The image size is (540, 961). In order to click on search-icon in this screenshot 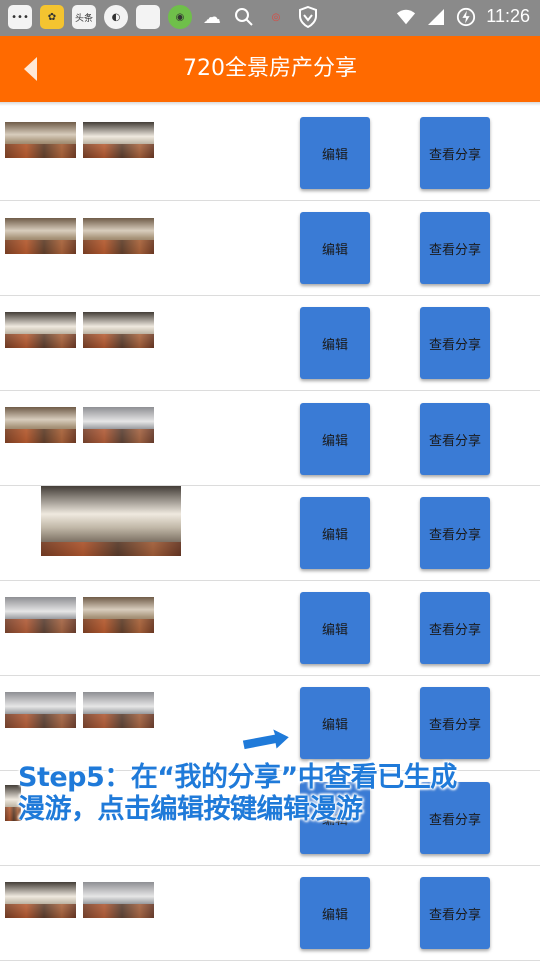, I will do `click(244, 17)`.